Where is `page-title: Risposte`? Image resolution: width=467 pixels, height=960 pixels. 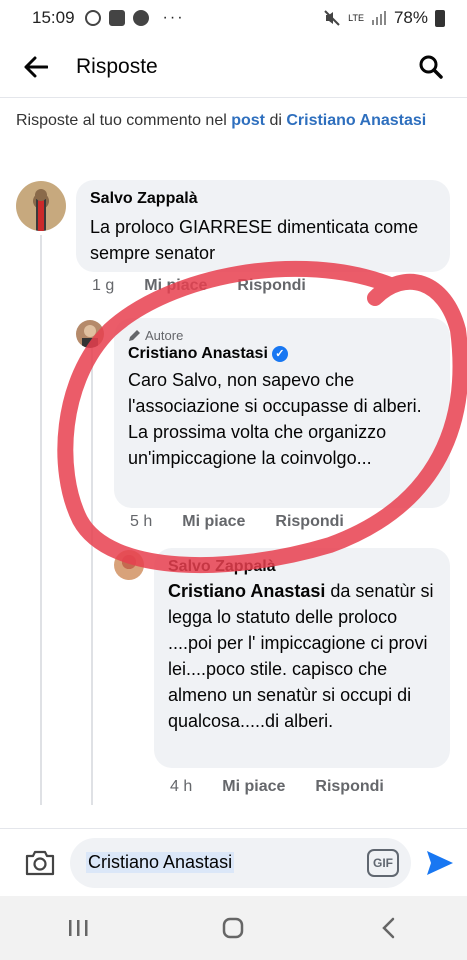 page-title: Risposte is located at coordinates (117, 66).